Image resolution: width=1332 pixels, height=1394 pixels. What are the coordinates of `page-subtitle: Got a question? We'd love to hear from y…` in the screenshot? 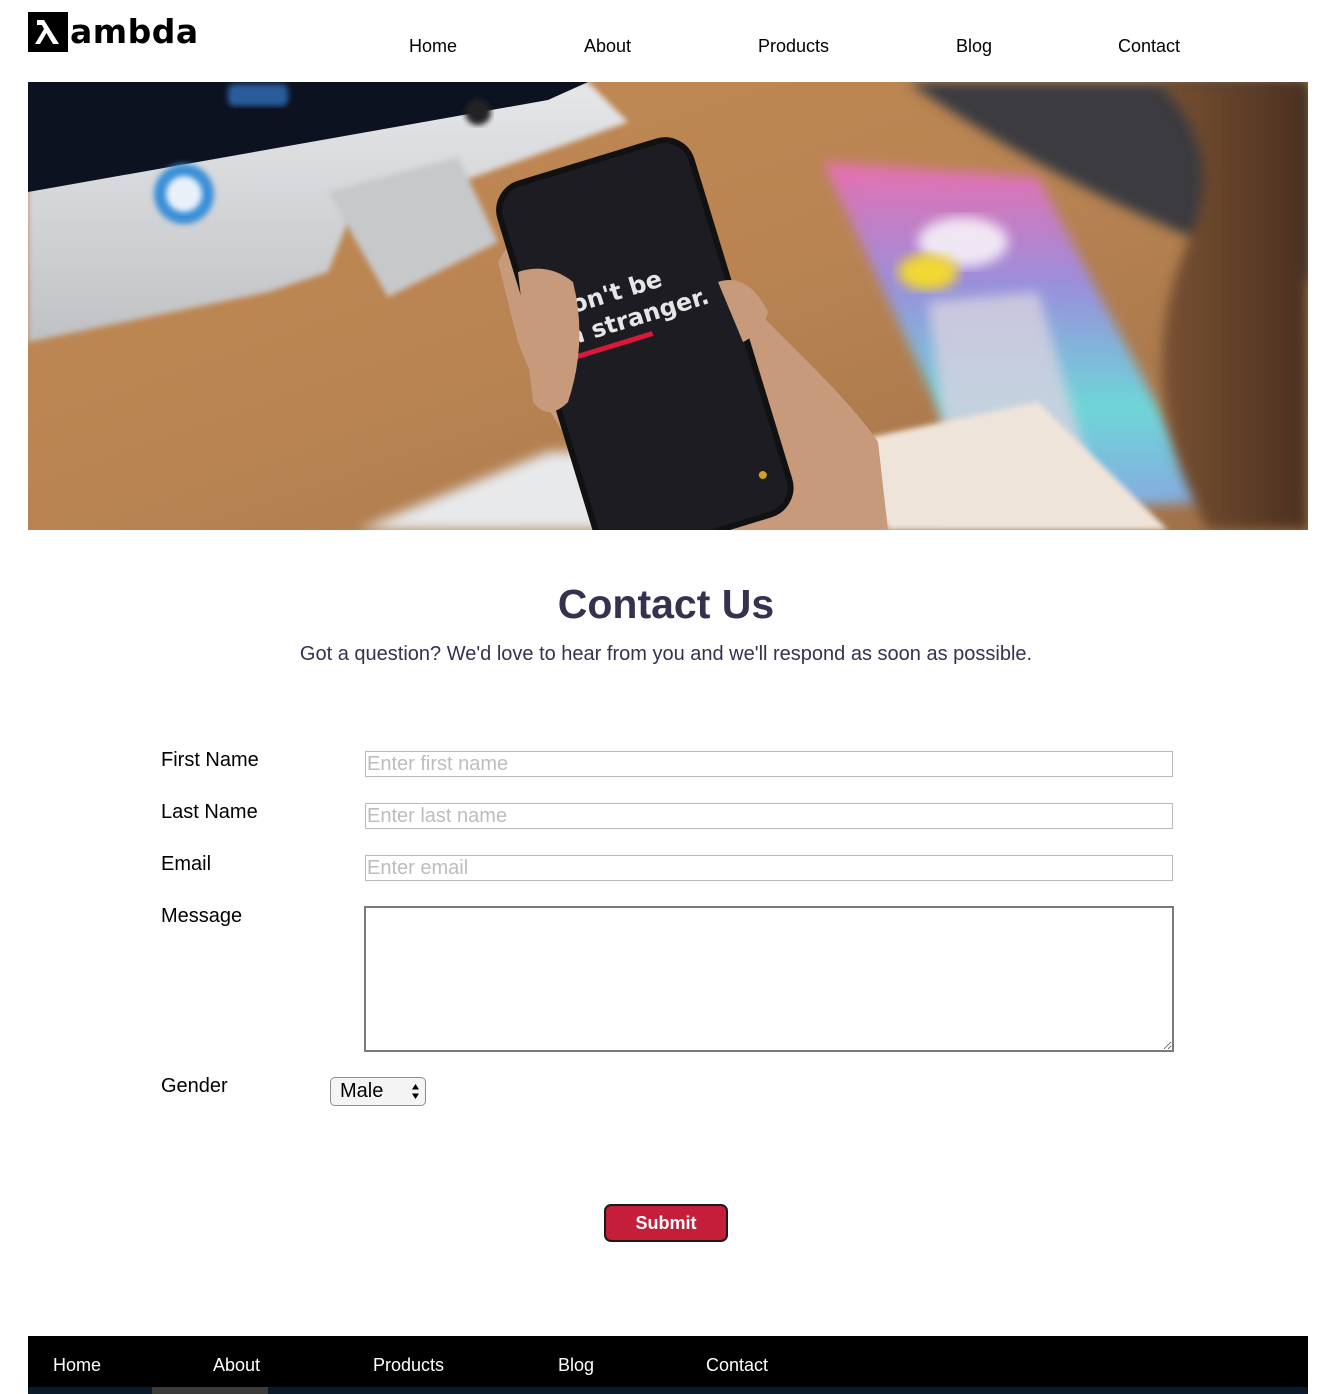 It's located at (666, 654).